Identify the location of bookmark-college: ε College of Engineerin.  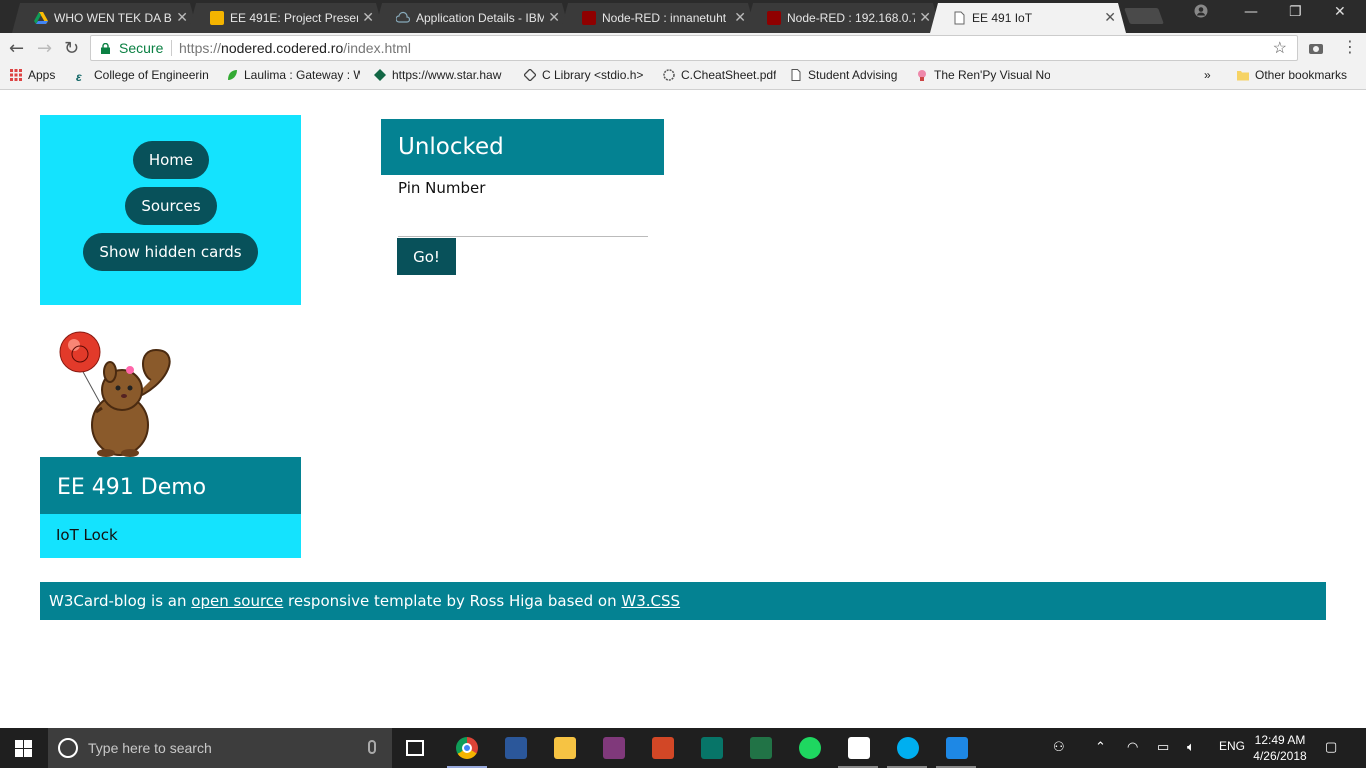
(144, 75).